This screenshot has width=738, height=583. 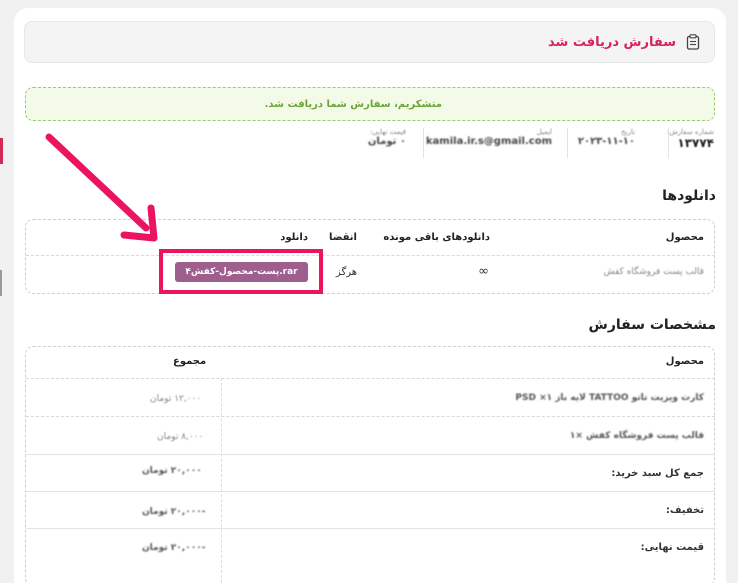 I want to click on meta-date: تاریخ ۲۰۲۳-۱۱-۱۰, so click(x=606, y=137).